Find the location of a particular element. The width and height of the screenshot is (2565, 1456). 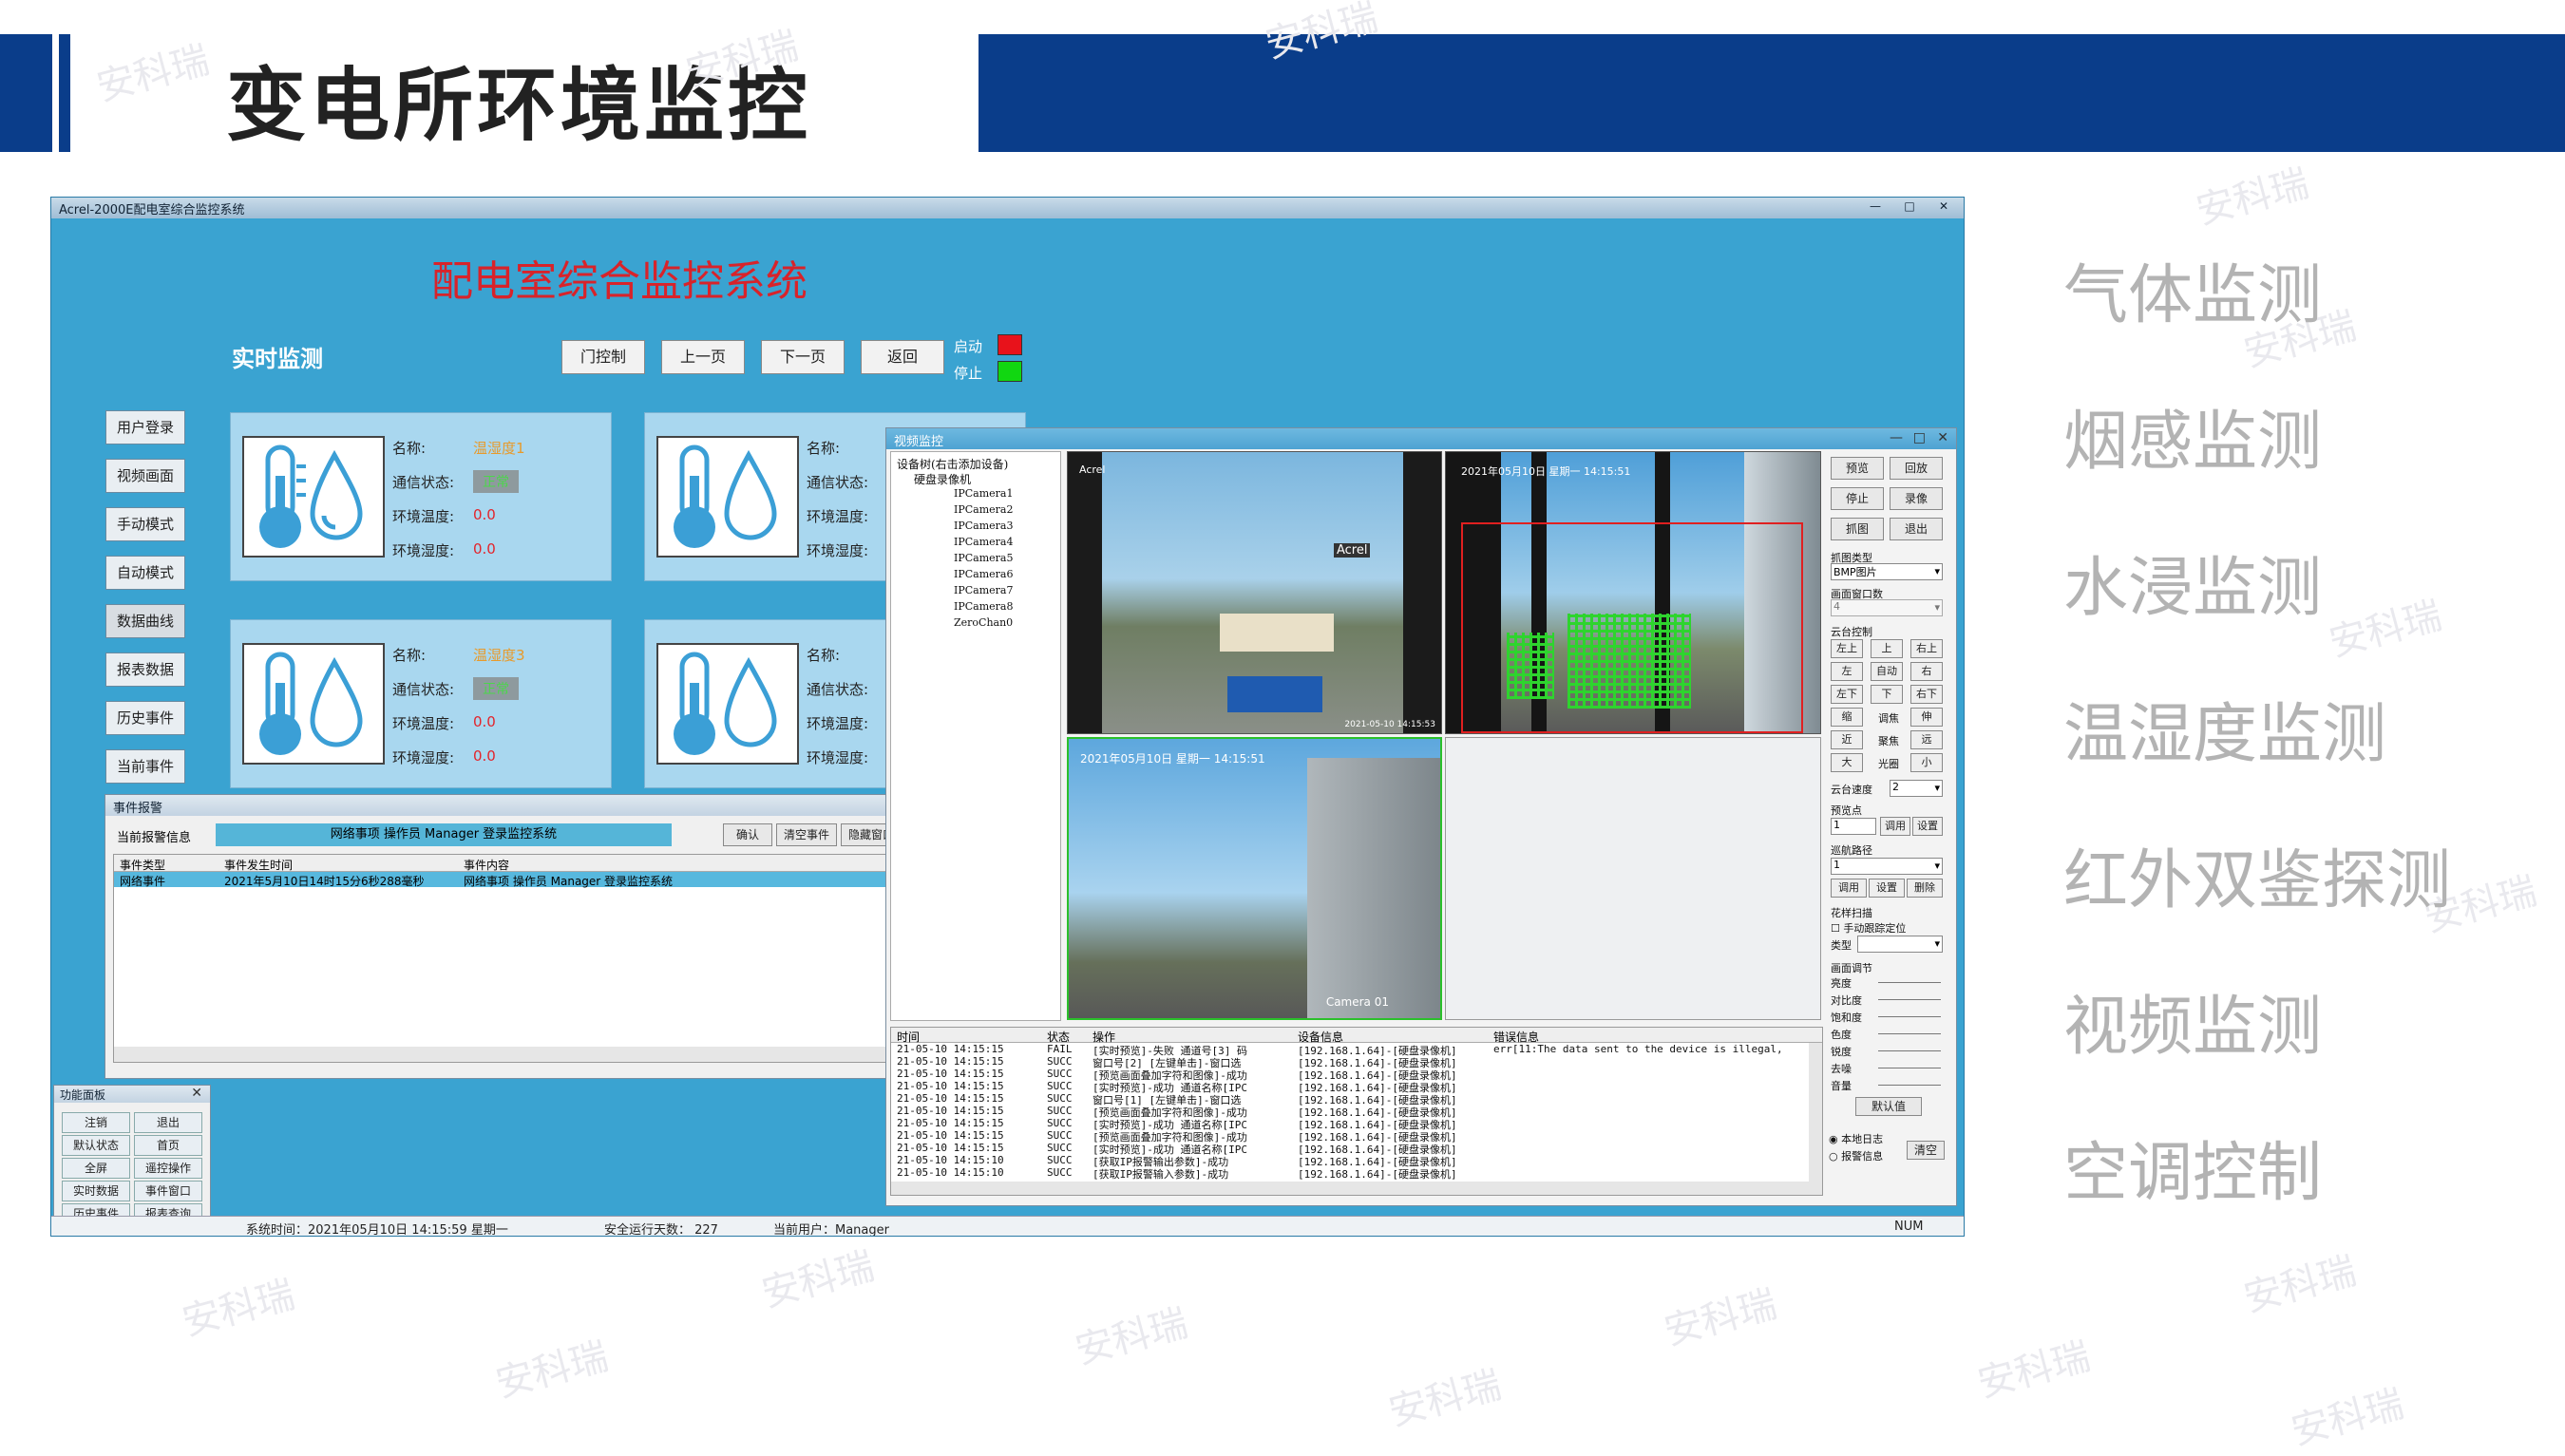

stop-button: 停止 is located at coordinates (1857, 499).